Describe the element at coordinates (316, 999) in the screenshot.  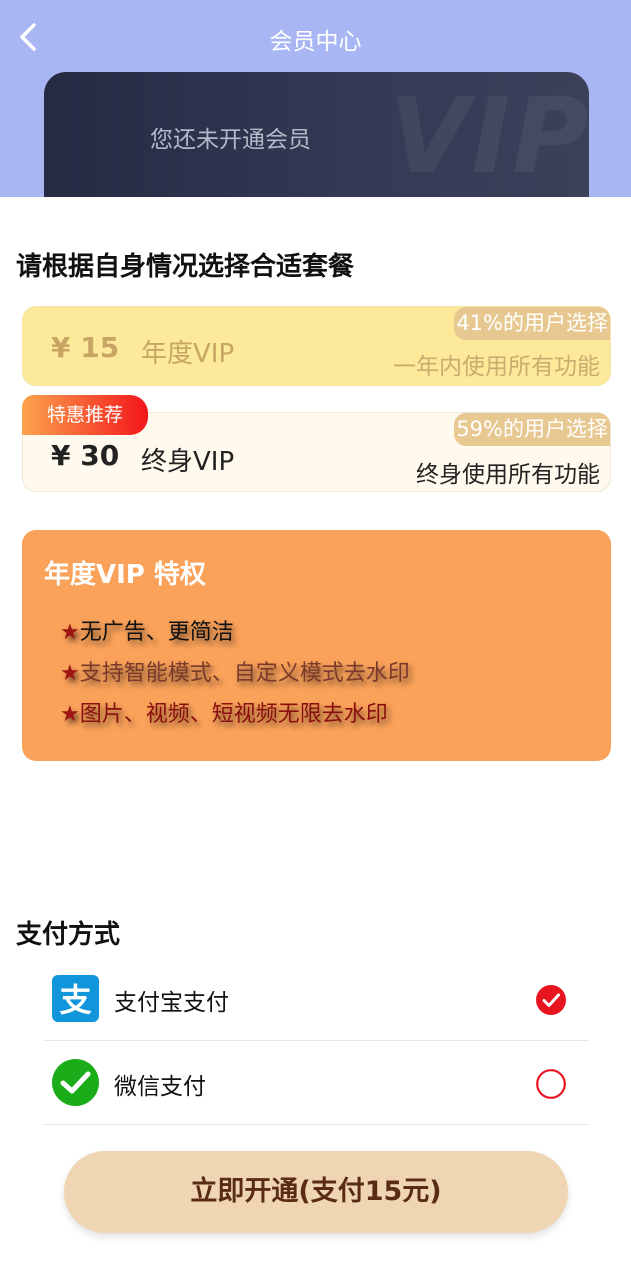
I see `payment-option-alipay: 支 支付宝支付` at that location.